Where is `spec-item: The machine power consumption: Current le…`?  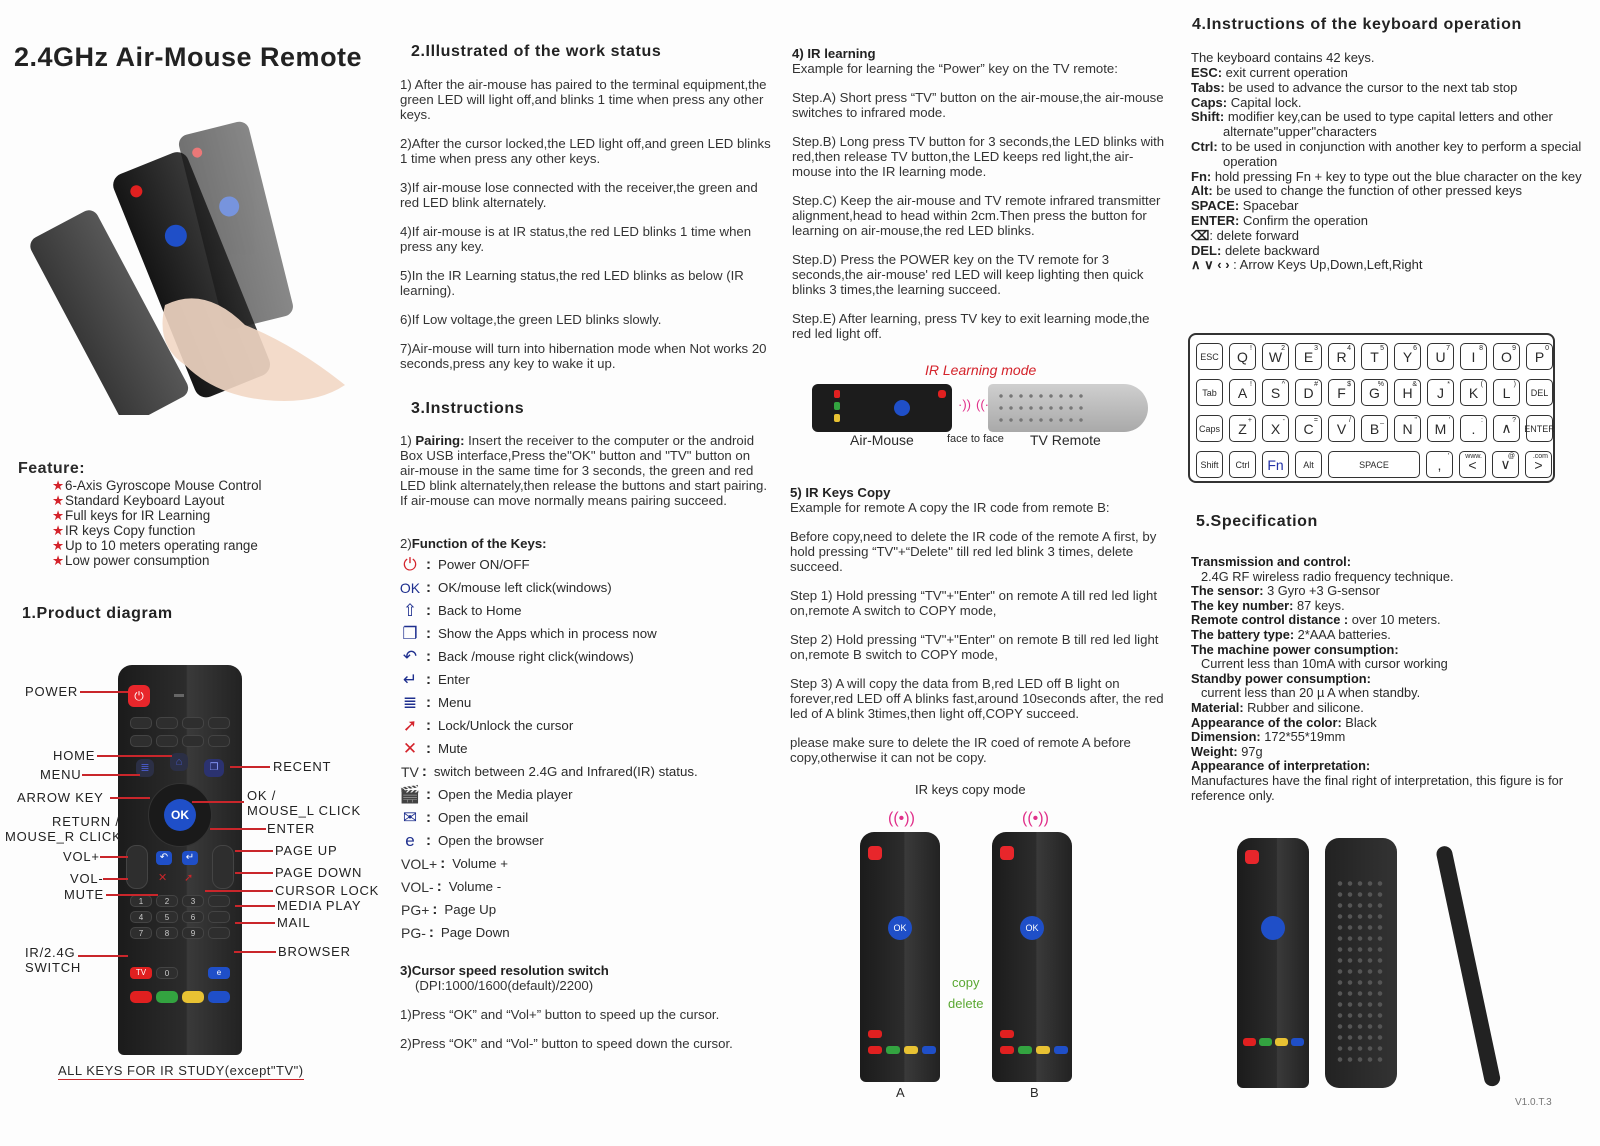 spec-item: The machine power consumption: Current le… is located at coordinates (1391, 657).